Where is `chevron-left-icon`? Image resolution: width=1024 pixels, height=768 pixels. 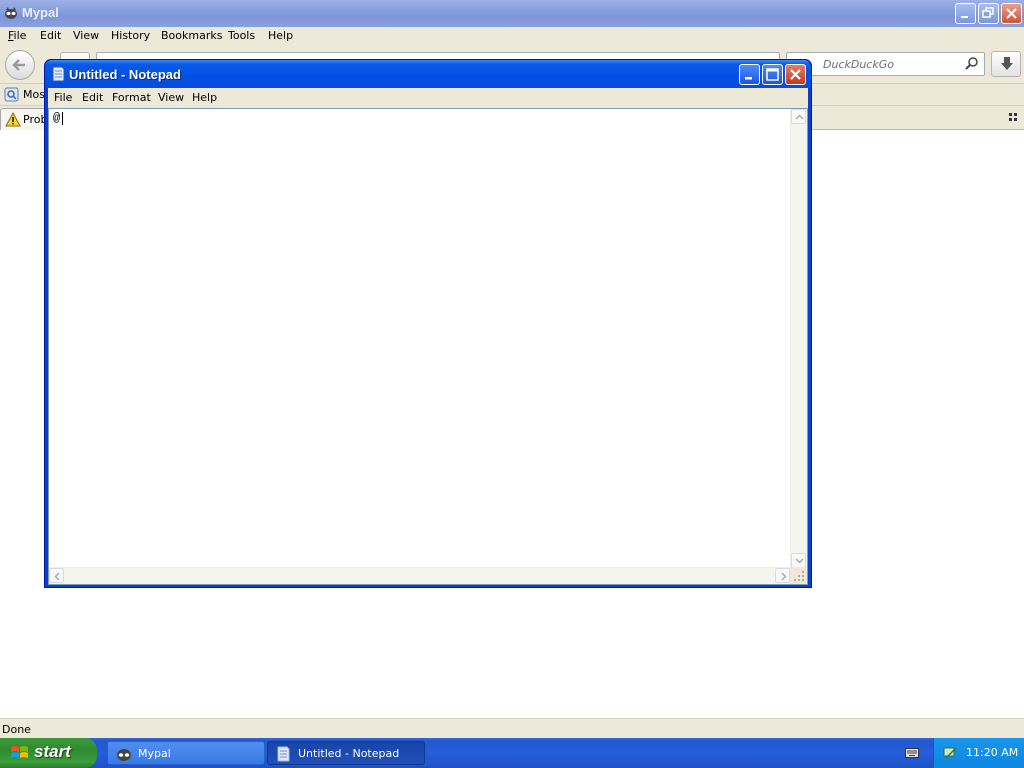
chevron-left-icon is located at coordinates (57, 576).